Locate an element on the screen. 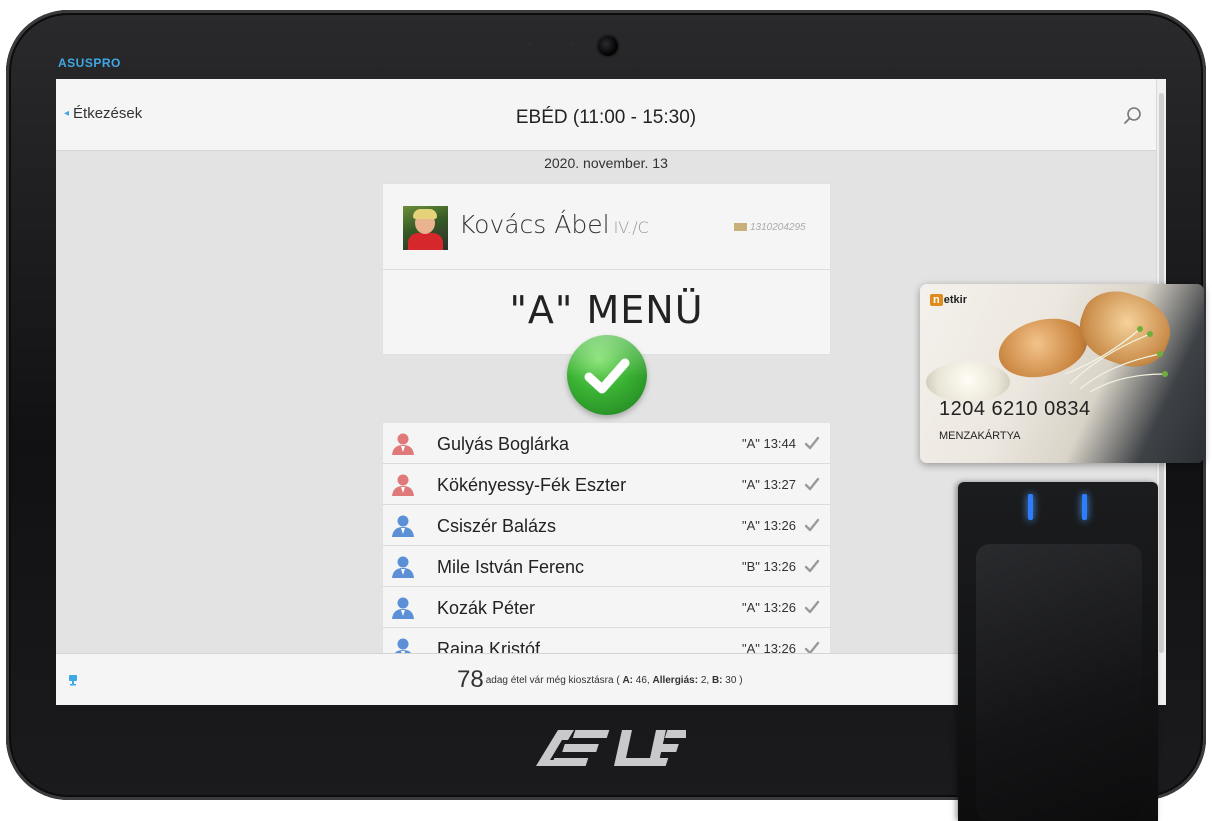 The image size is (1212, 821). meal-card: n etkir 1204 6210 0834 MENZAKÁRTYA is located at coordinates (1062, 373).